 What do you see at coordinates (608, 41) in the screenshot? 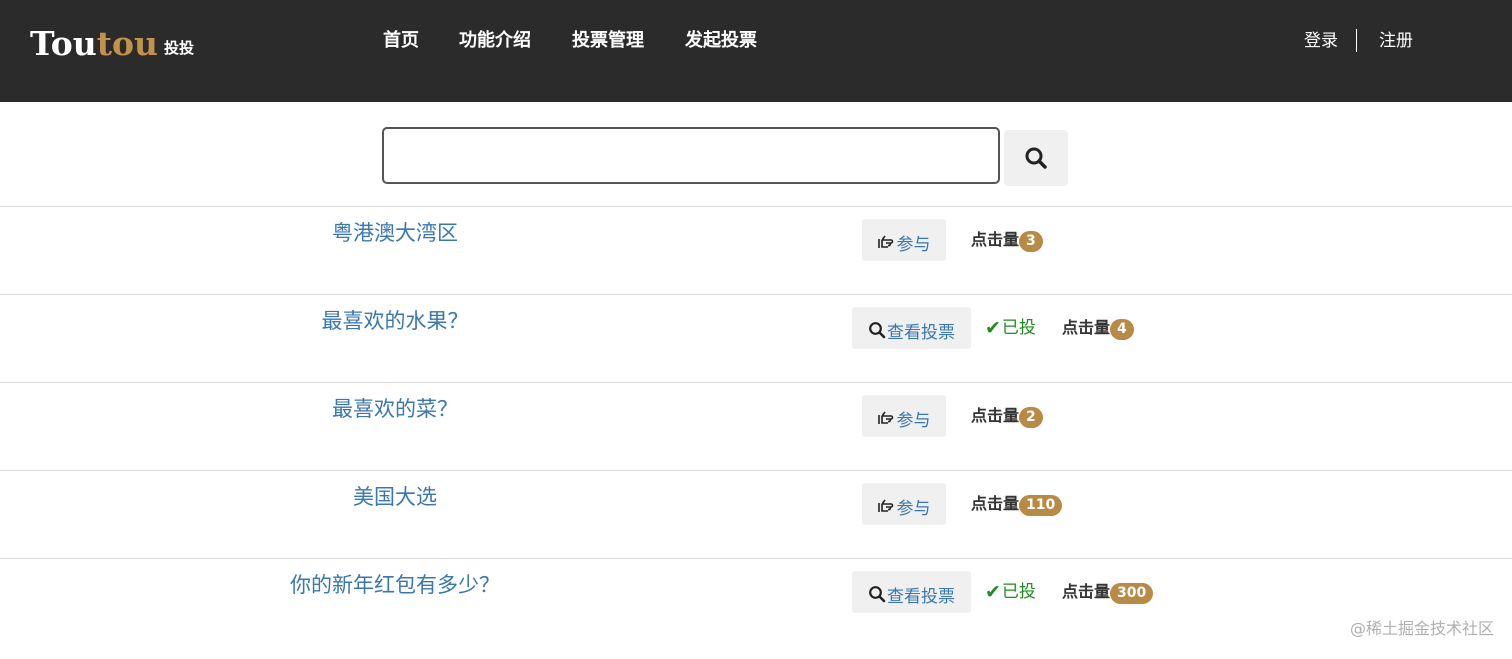
I see `nav-vote-management: 投票管理` at bounding box center [608, 41].